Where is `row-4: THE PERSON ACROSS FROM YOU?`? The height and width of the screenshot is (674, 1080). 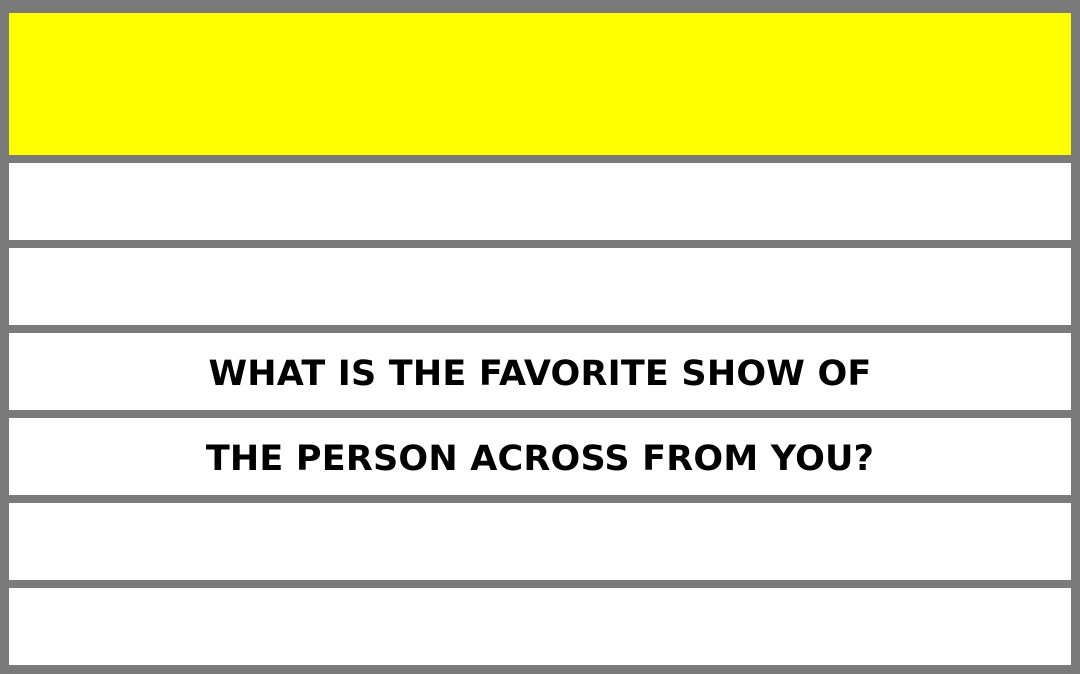
row-4: THE PERSON ACROSS FROM YOU? is located at coordinates (540, 456).